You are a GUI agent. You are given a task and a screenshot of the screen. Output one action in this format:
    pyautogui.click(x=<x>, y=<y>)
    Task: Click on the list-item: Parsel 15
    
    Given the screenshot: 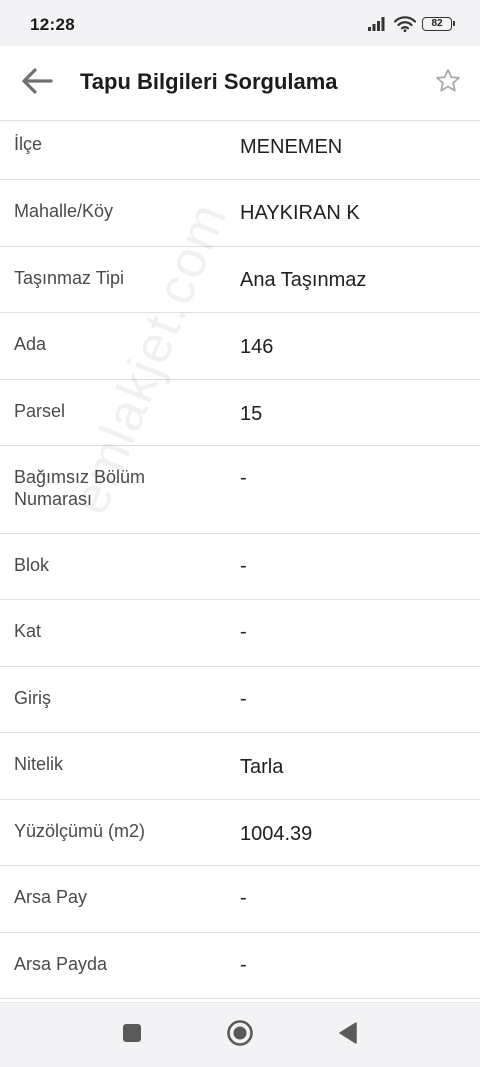 What is the action you would take?
    pyautogui.click(x=240, y=413)
    